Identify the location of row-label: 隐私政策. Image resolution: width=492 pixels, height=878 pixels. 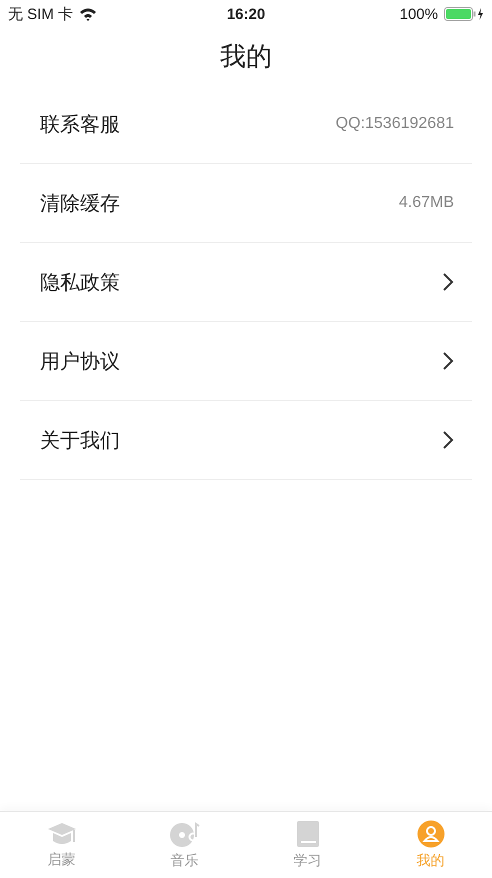
(80, 282).